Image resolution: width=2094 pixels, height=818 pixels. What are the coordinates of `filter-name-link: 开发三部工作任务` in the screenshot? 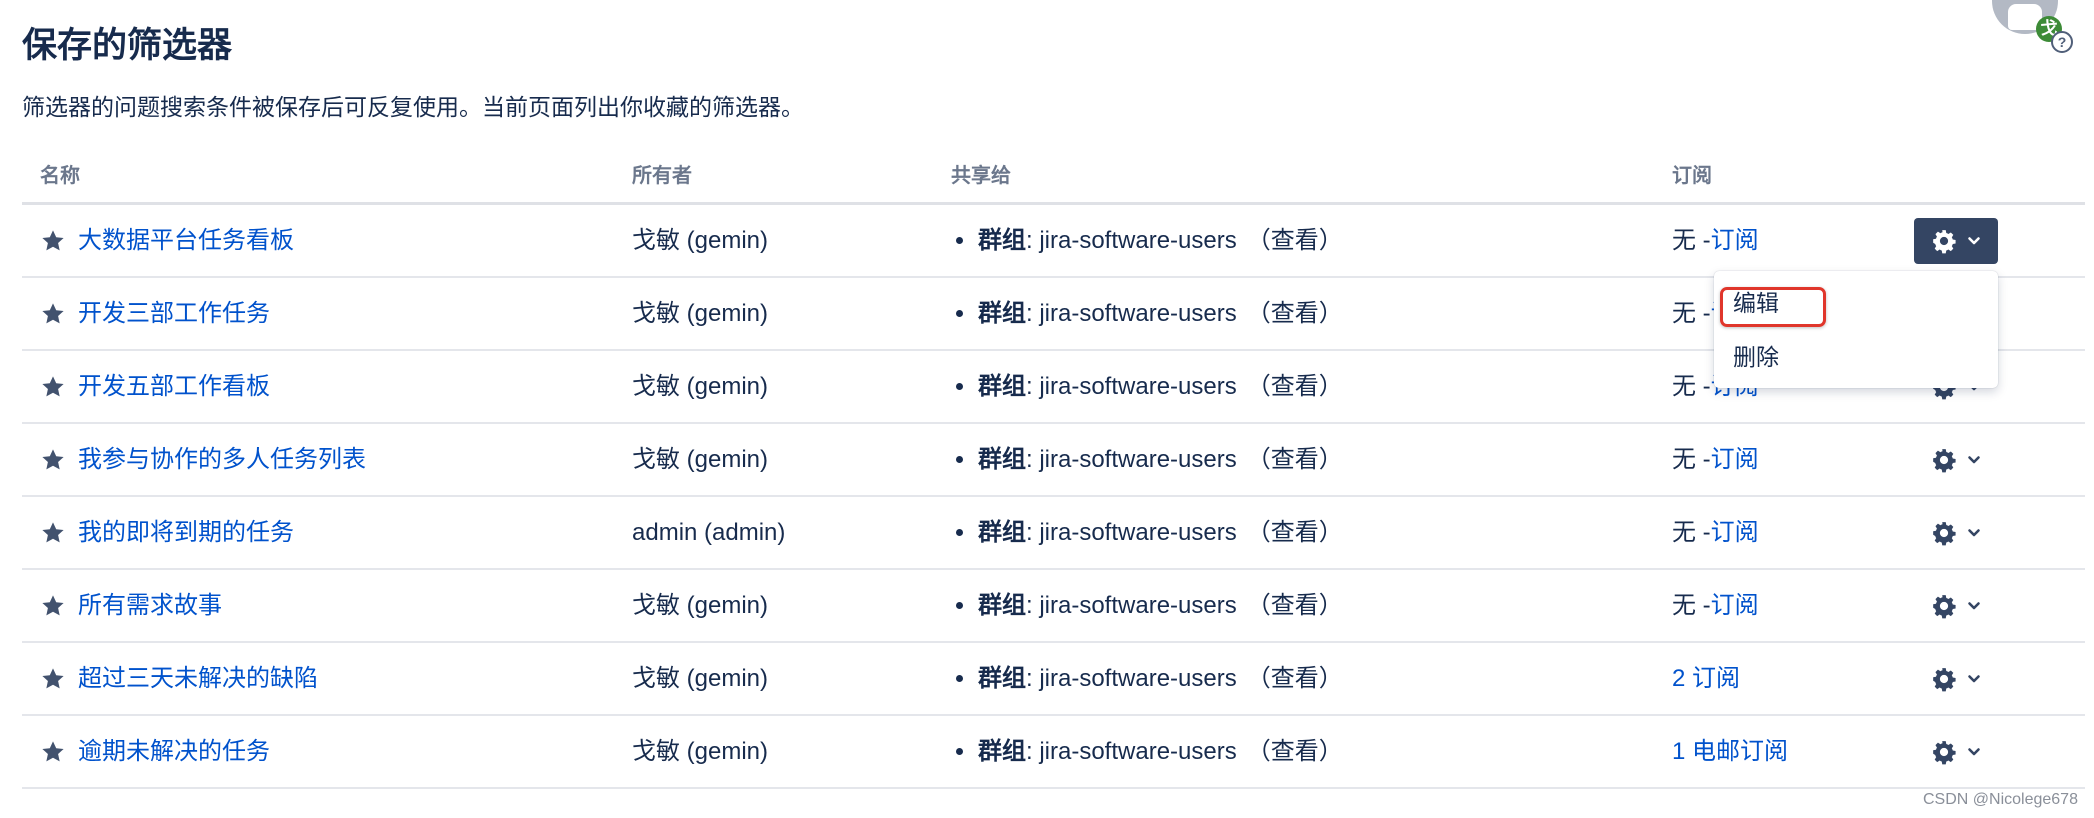 It's located at (174, 314).